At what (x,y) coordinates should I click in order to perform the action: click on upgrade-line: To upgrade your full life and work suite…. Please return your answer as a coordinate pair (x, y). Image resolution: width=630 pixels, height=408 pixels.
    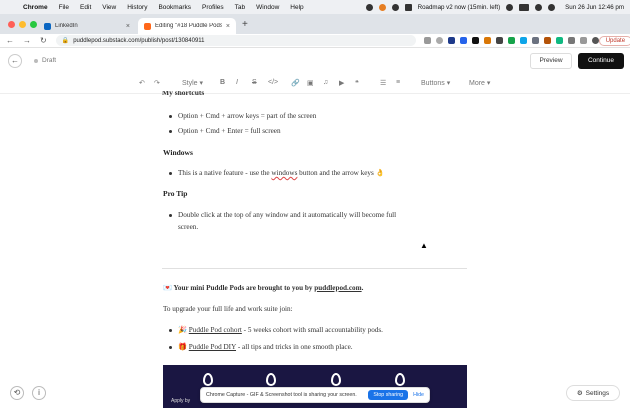
    Looking at the image, I should click on (228, 309).